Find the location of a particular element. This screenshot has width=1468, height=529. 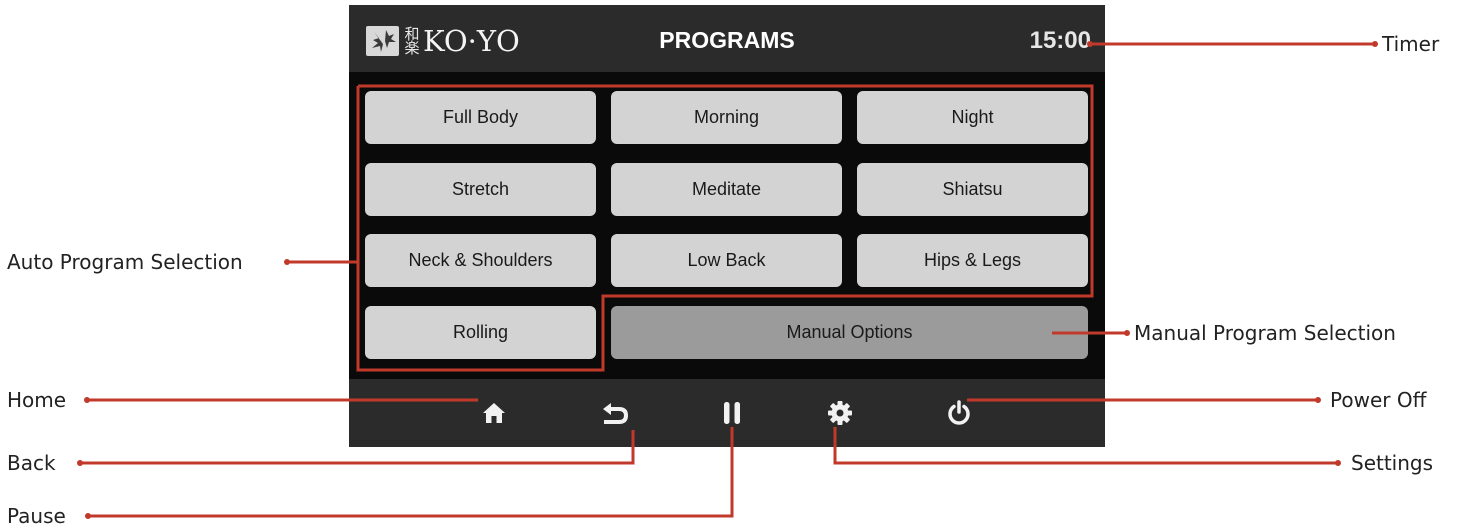

program-label: Hips & Legs is located at coordinates (972, 260).